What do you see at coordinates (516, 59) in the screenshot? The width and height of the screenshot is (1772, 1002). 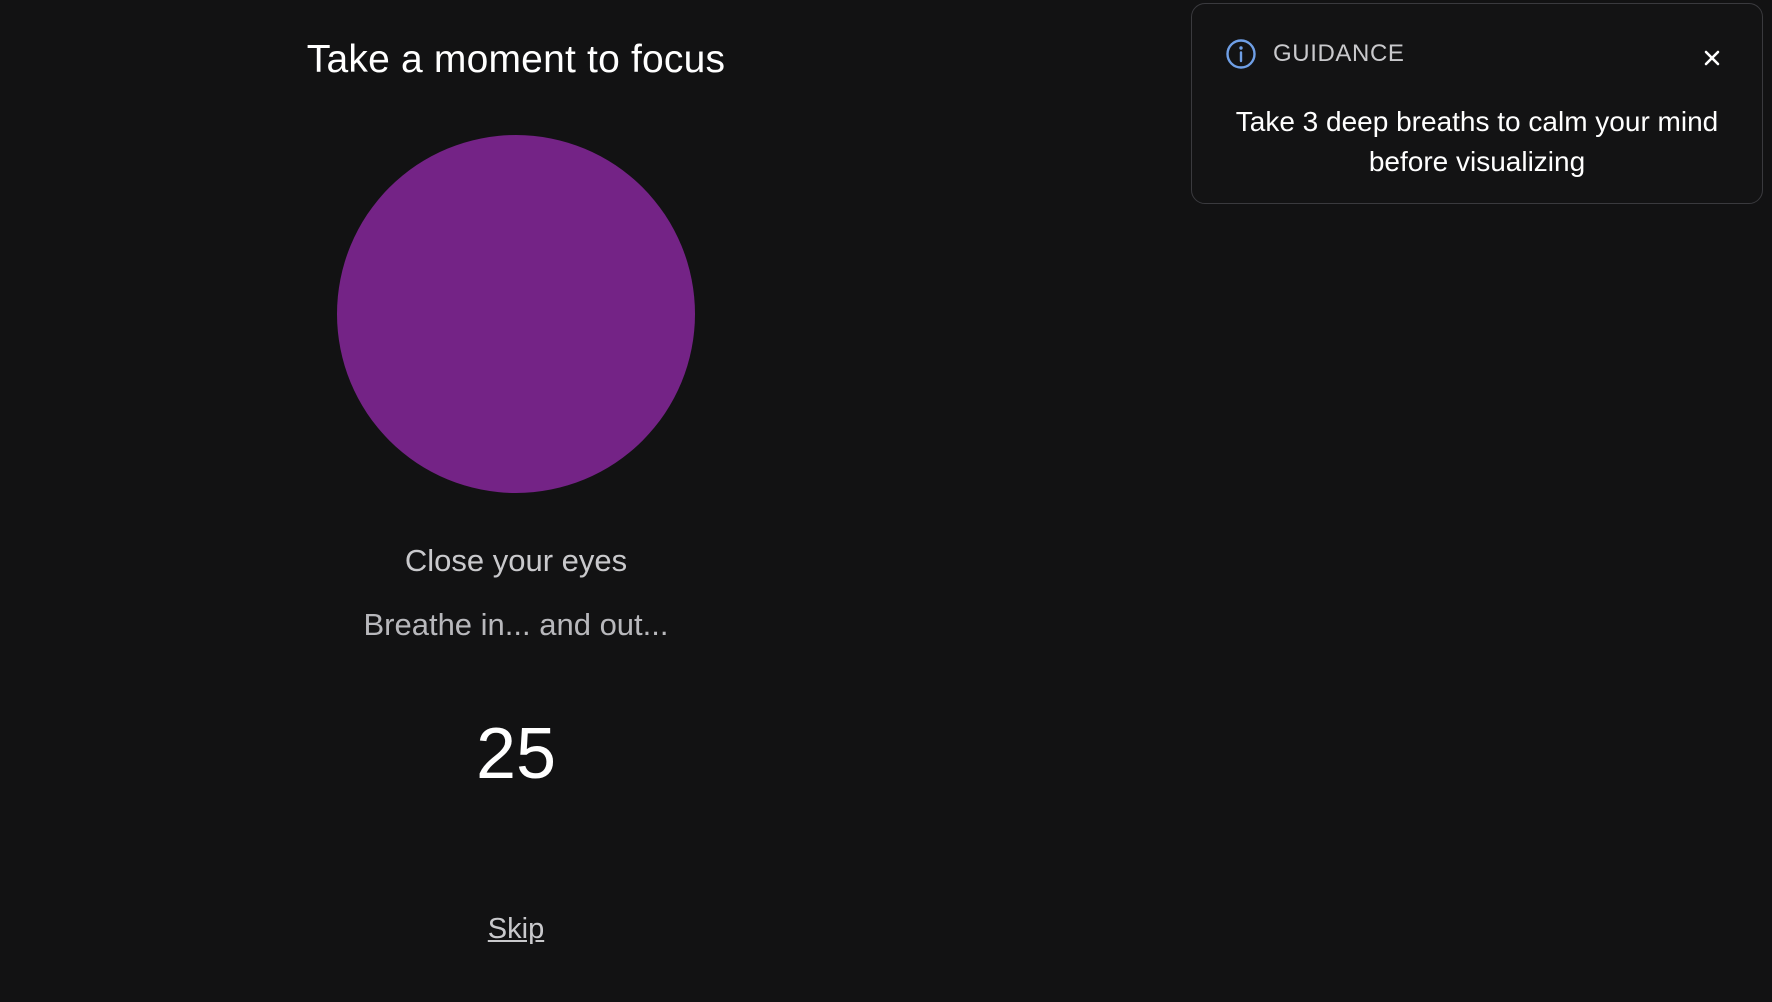 I see `page-title: Take a moment to focus` at bounding box center [516, 59].